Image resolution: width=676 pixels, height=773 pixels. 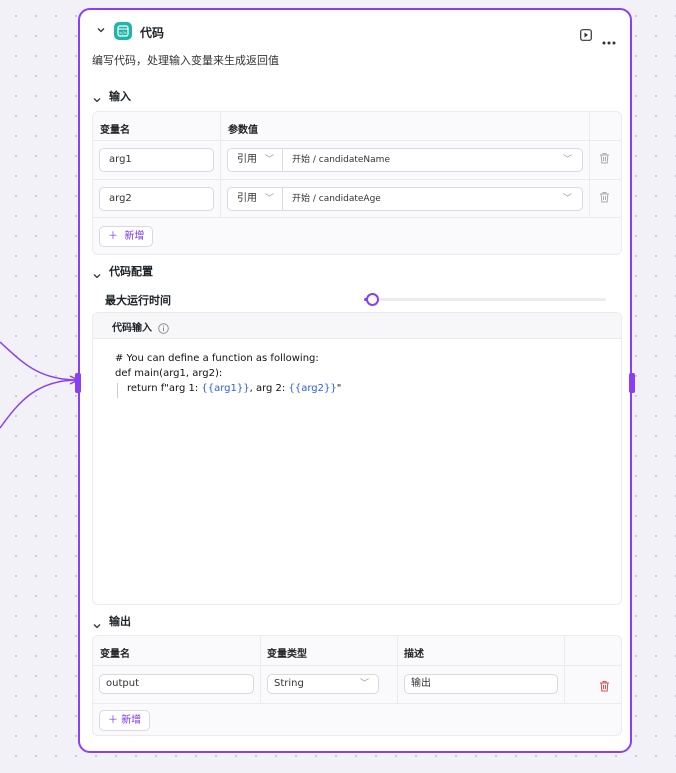 I want to click on info-icon, so click(x=163, y=328).